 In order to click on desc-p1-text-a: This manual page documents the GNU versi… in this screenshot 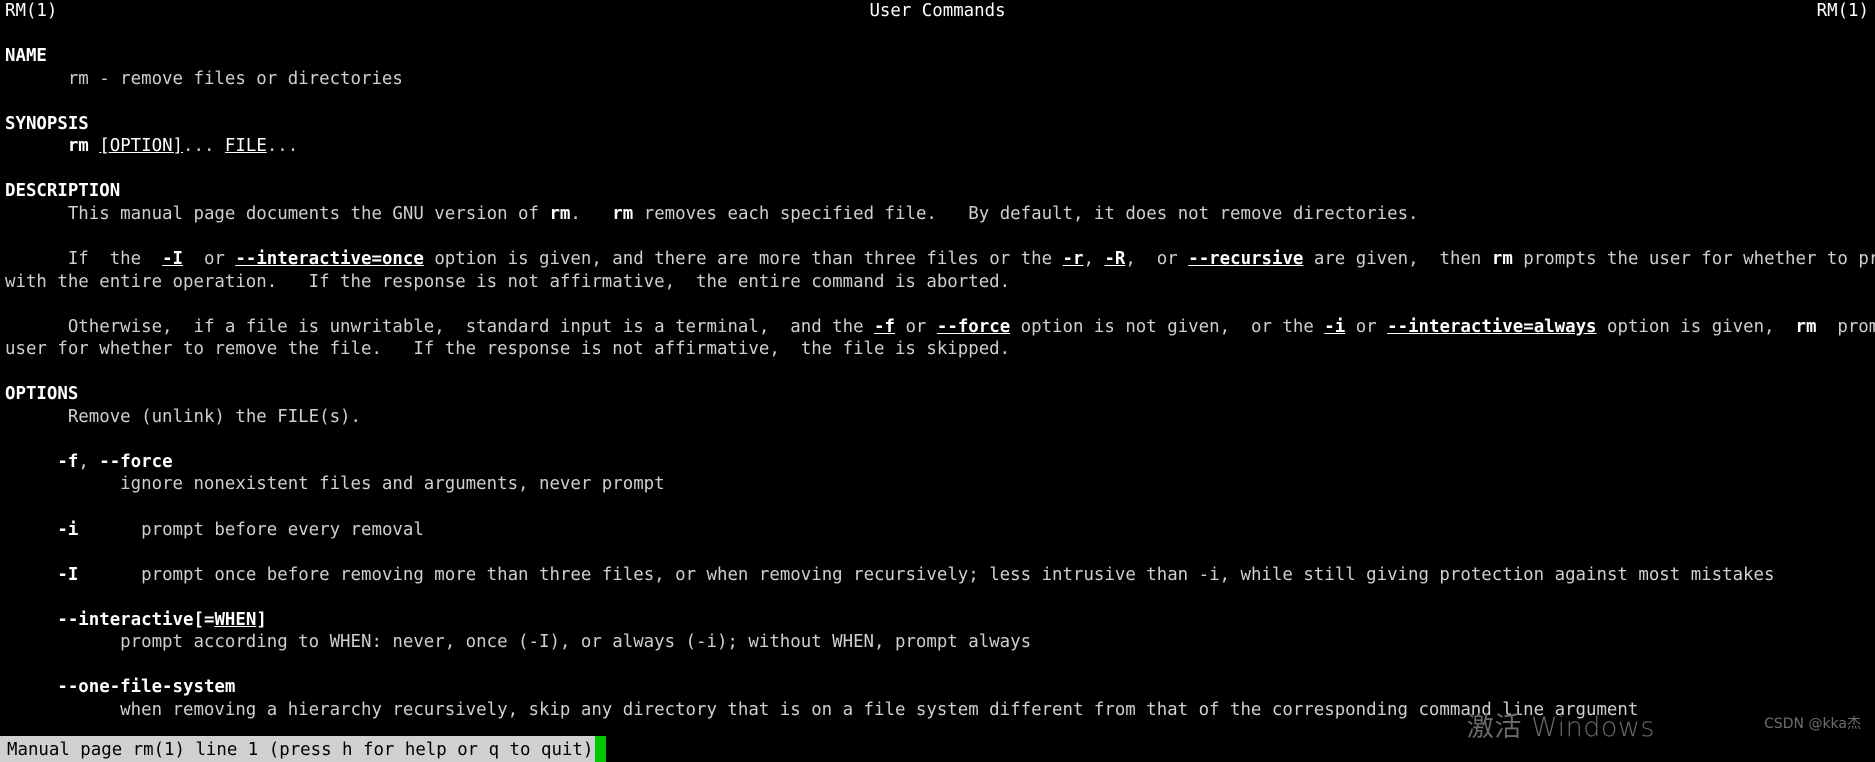, I will do `click(308, 213)`.